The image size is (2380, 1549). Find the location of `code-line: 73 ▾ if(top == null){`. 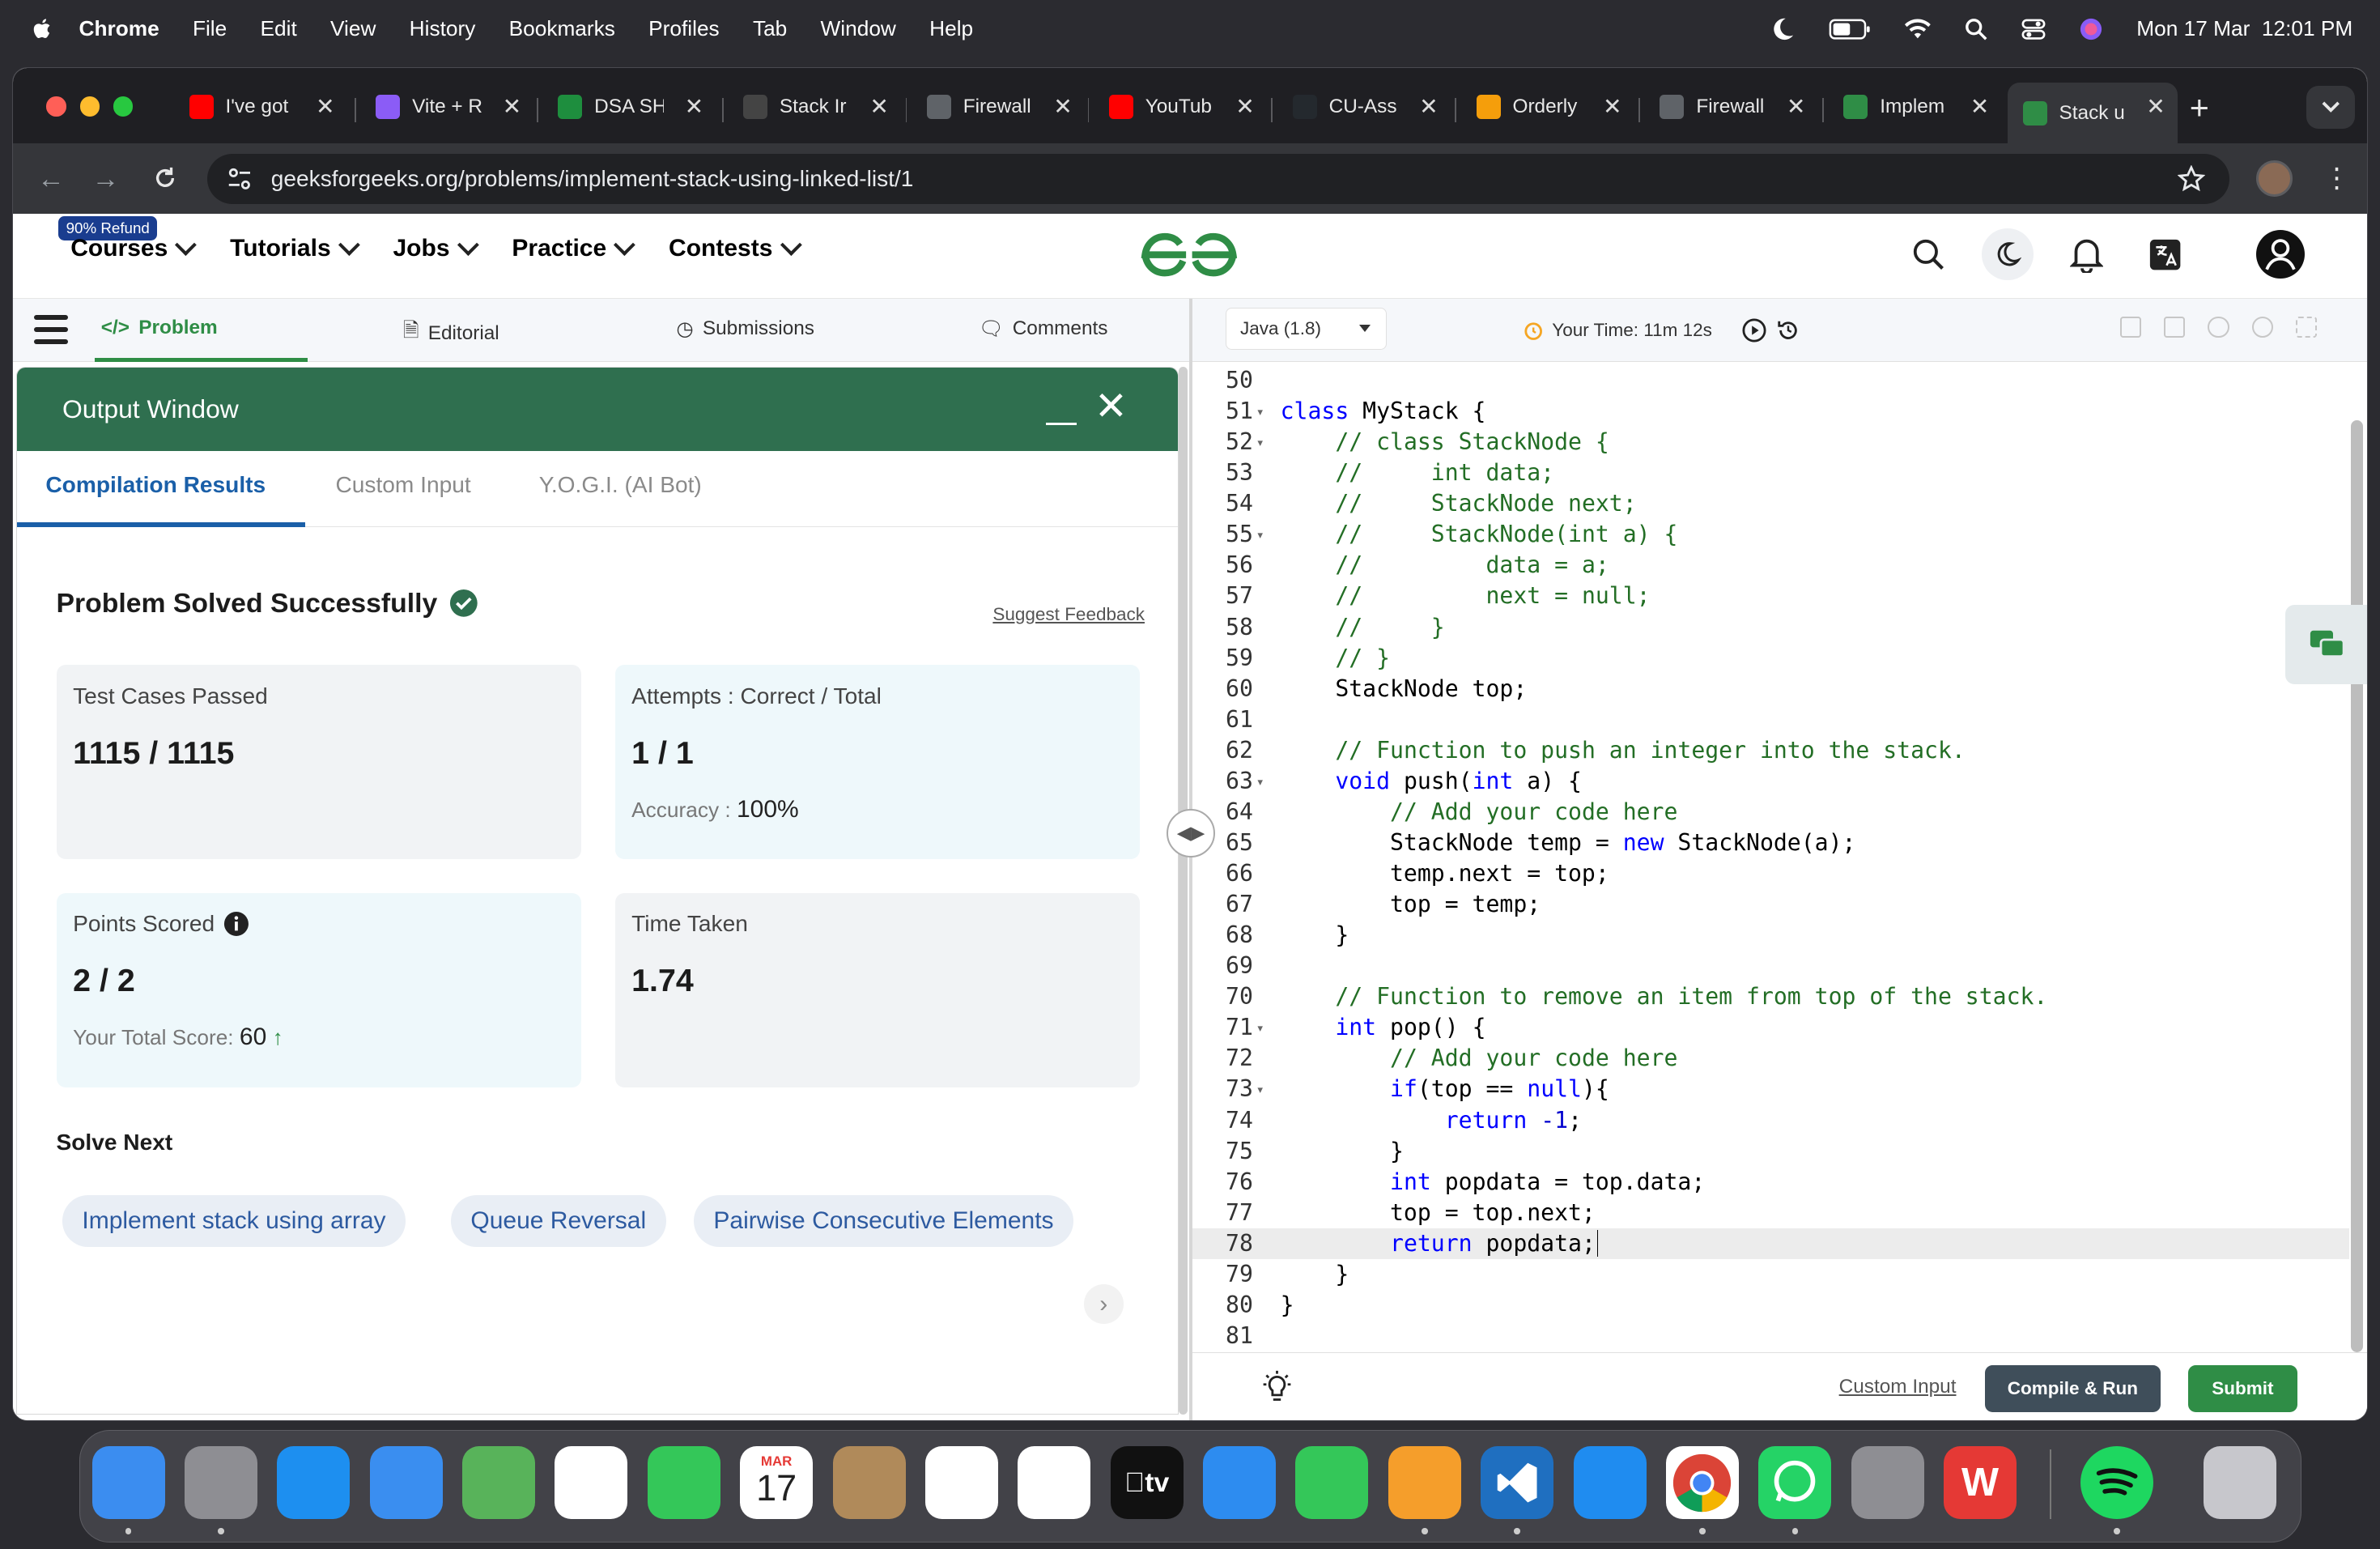

code-line: 73 ▾ if(top == null){ is located at coordinates (1770, 1089).